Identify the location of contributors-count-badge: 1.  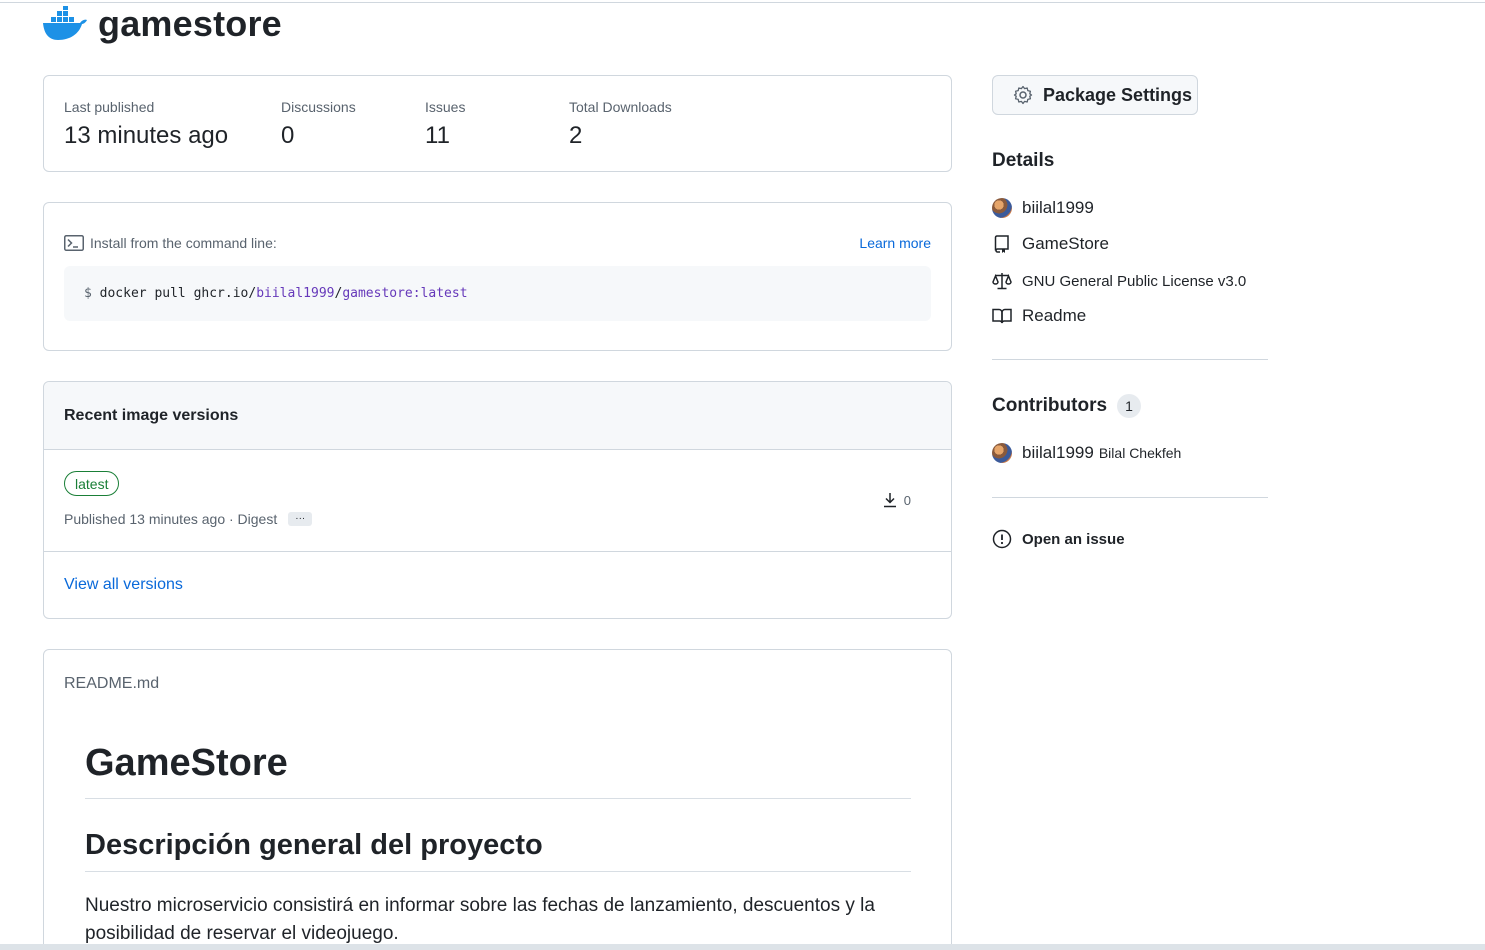
(1129, 406).